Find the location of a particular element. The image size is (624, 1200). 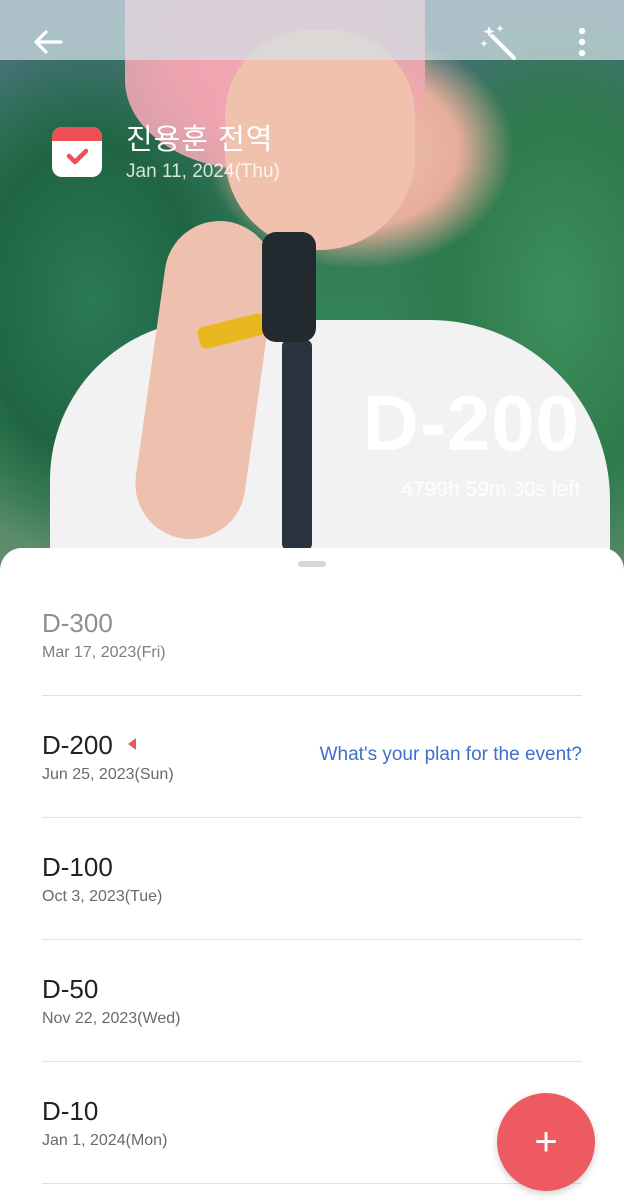

event-title: 진용훈 전역 is located at coordinates (199, 137).